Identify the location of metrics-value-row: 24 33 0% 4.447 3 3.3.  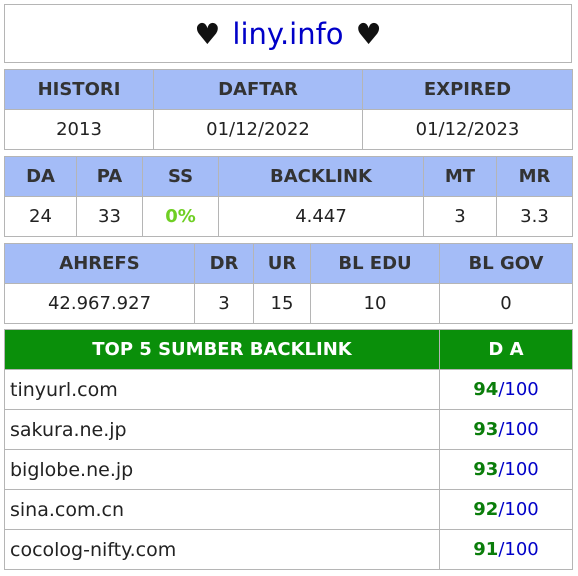
(288, 216).